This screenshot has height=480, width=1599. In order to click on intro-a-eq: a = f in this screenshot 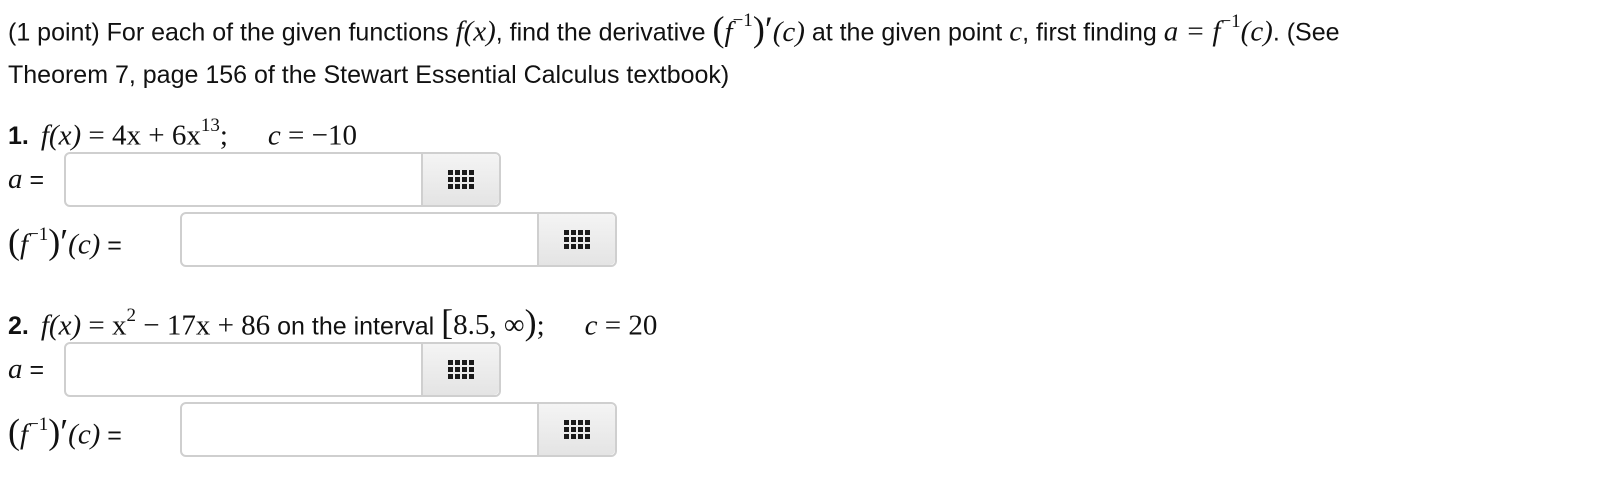, I will do `click(1192, 31)`.